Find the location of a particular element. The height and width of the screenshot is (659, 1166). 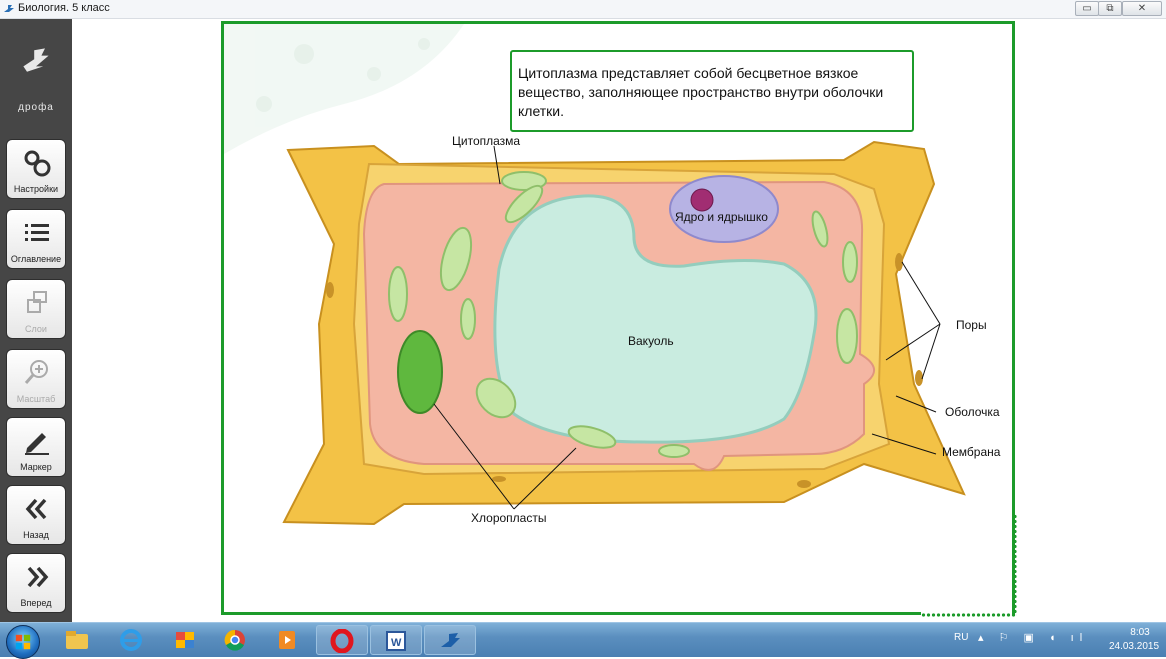

system-tray: RU ▴ ⚐ ▣ ◖ ıl 8:03 24.03.2015 is located at coordinates (1056, 640).